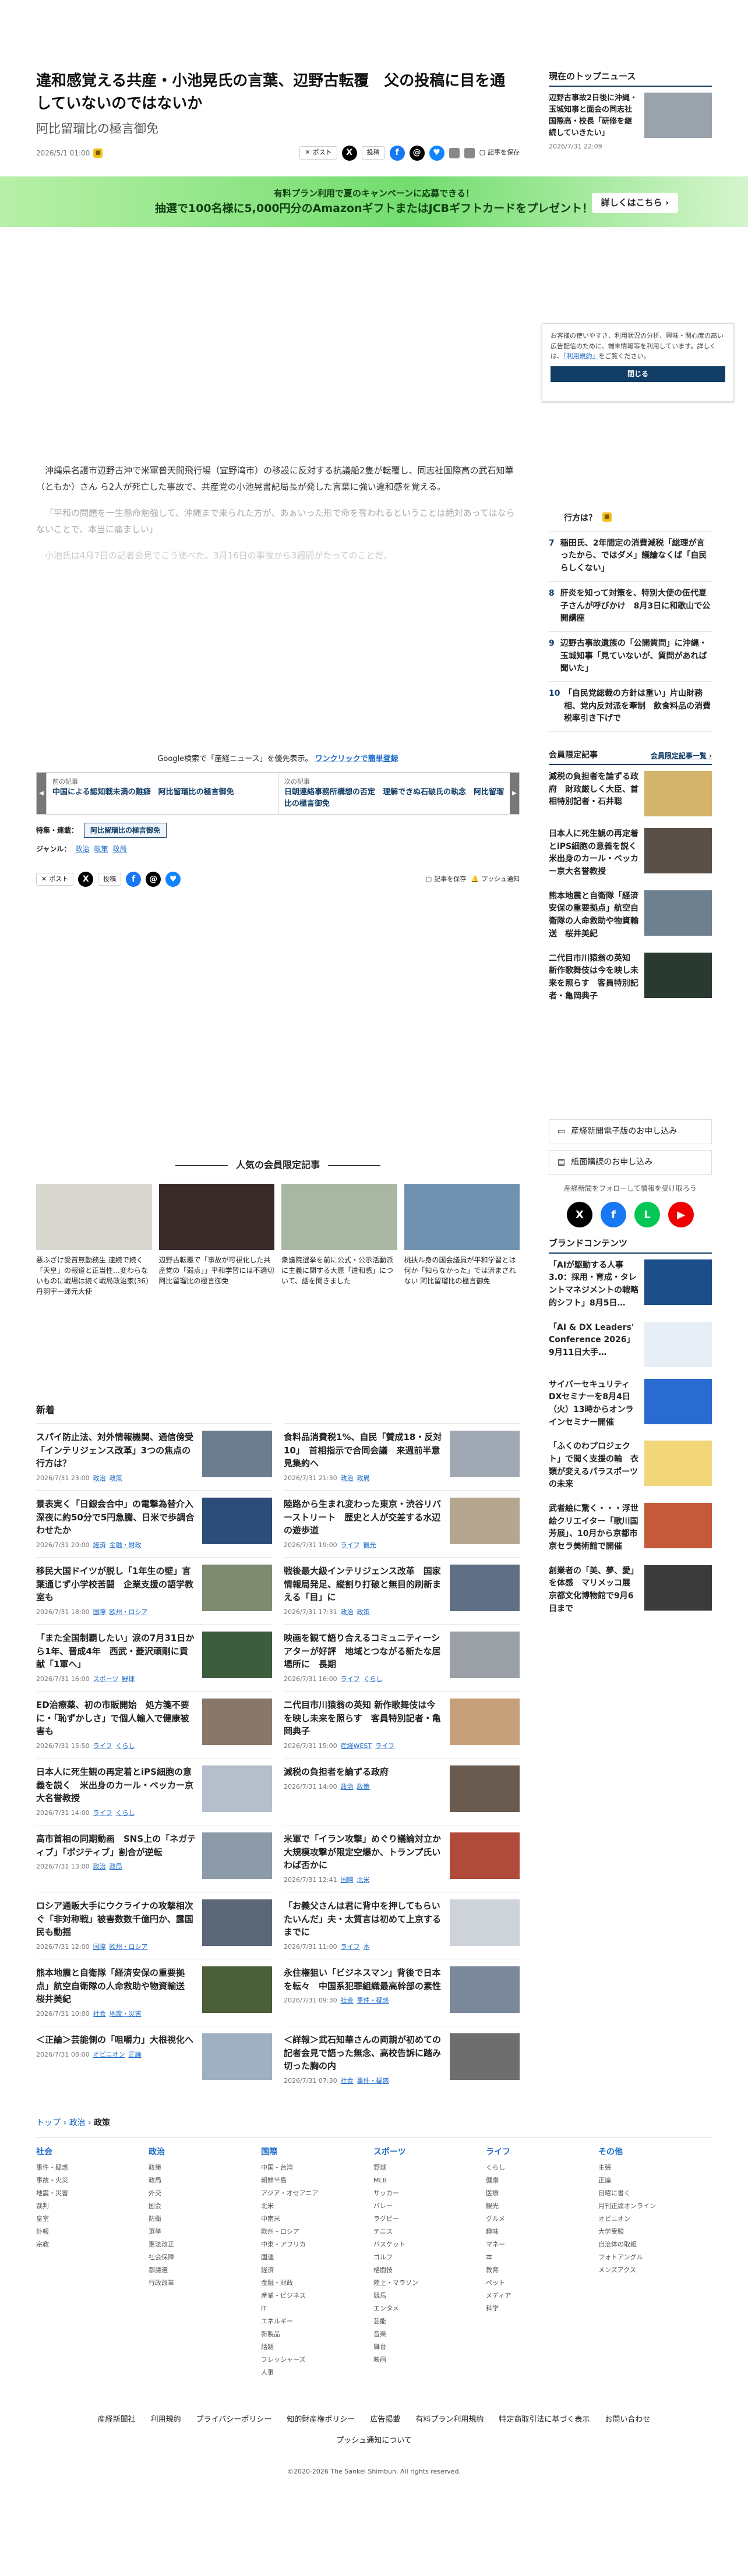 The height and width of the screenshot is (2576, 748). I want to click on footer-link: エンタメ, so click(429, 2308).